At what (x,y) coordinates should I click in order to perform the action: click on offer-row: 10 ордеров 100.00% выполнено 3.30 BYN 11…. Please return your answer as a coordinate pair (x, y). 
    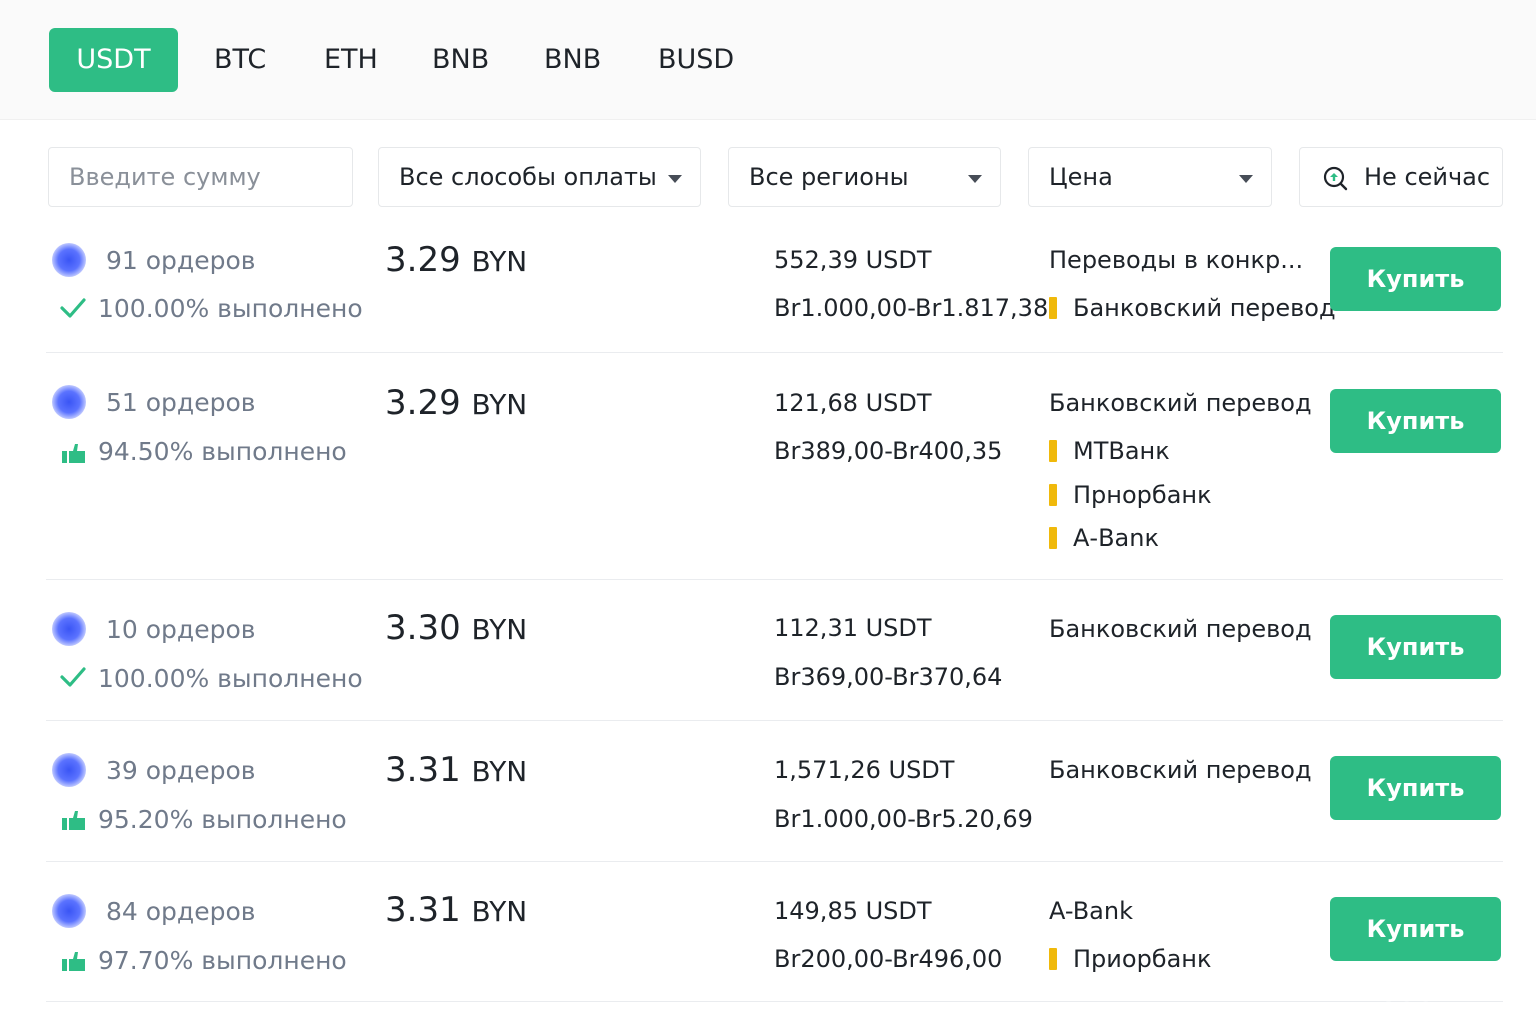
    Looking at the image, I should click on (774, 652).